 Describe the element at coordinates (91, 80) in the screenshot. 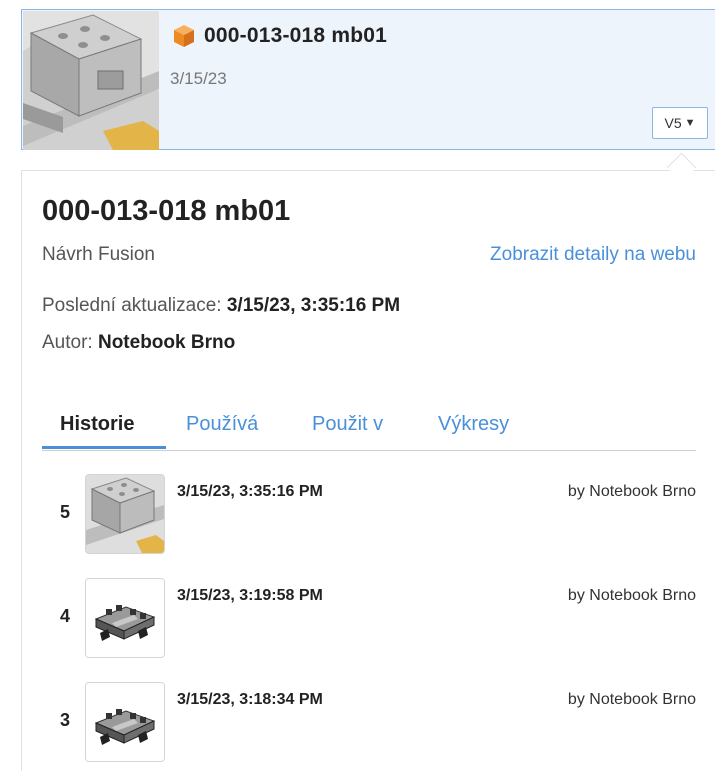

I see `file-thumbnail` at that location.